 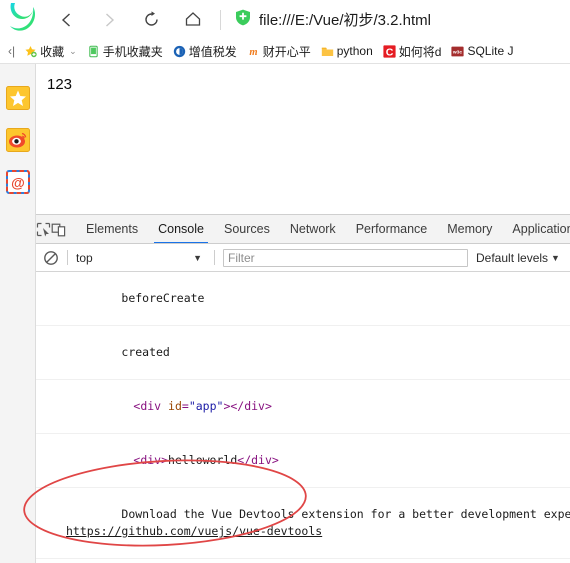 I want to click on console-filter-bar: top ▼ Default levels ▼, so click(x=303, y=258).